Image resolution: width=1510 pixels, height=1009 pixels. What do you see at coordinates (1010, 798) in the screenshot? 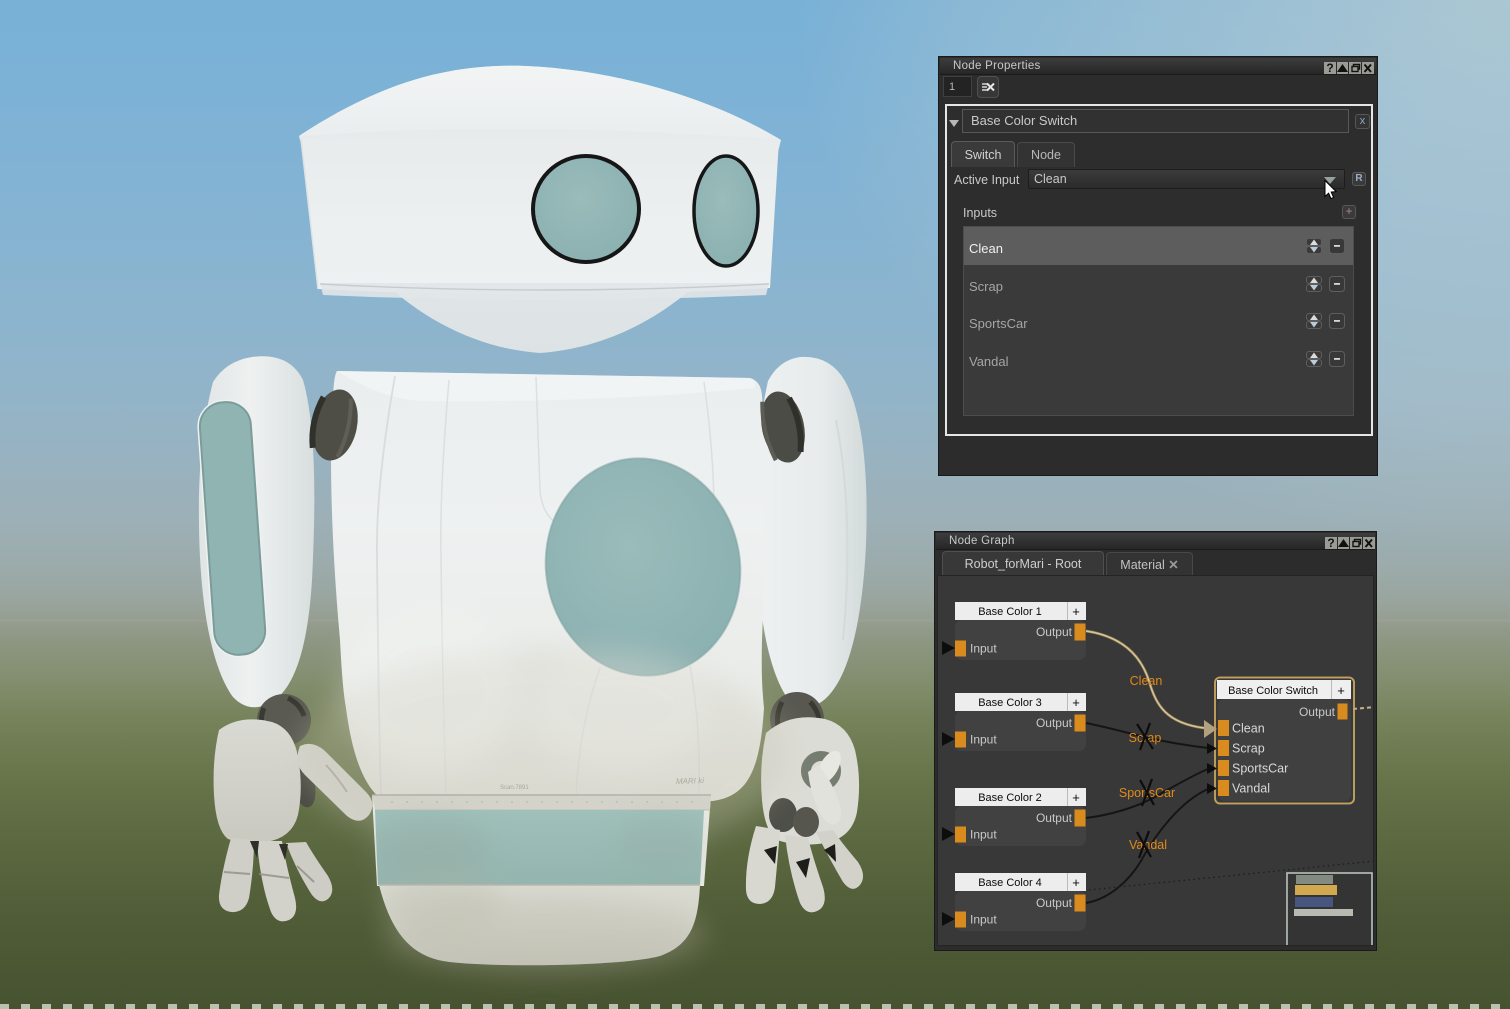
I see `svg-text: Base Color 2` at bounding box center [1010, 798].